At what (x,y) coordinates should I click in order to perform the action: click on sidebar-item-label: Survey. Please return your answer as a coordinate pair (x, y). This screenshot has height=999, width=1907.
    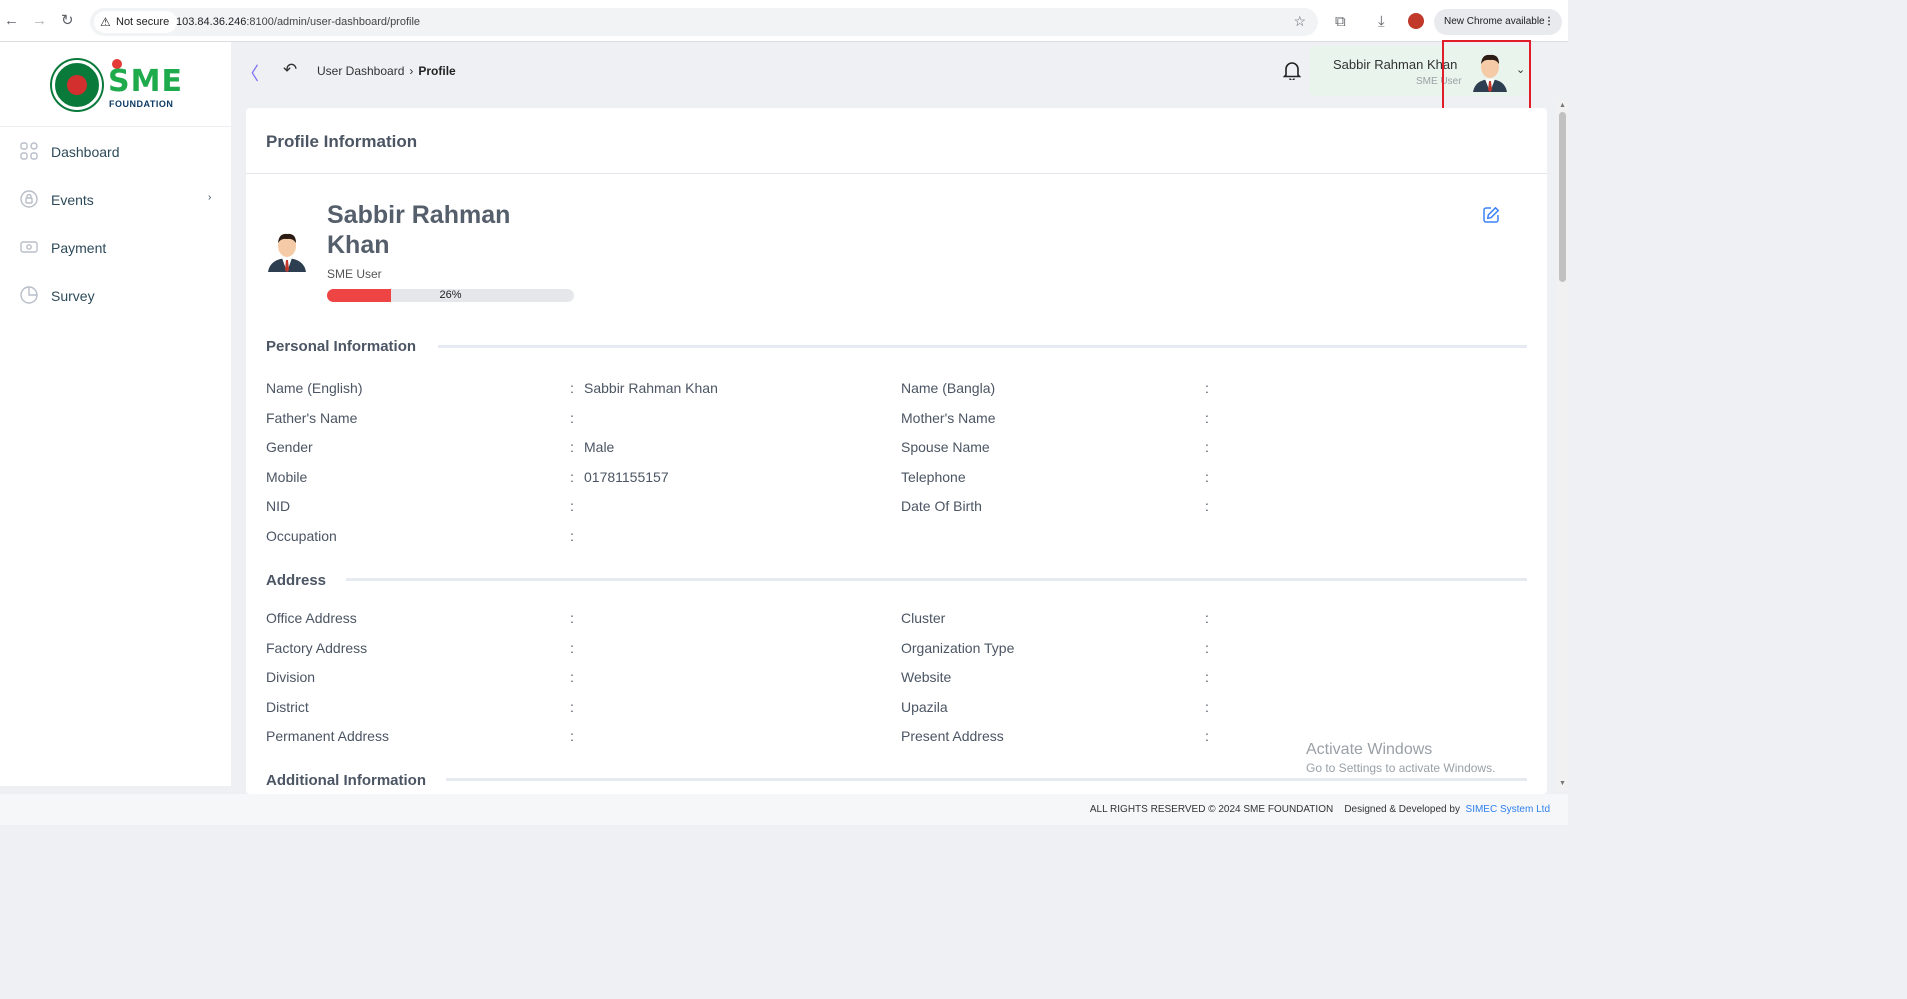
    Looking at the image, I should click on (73, 296).